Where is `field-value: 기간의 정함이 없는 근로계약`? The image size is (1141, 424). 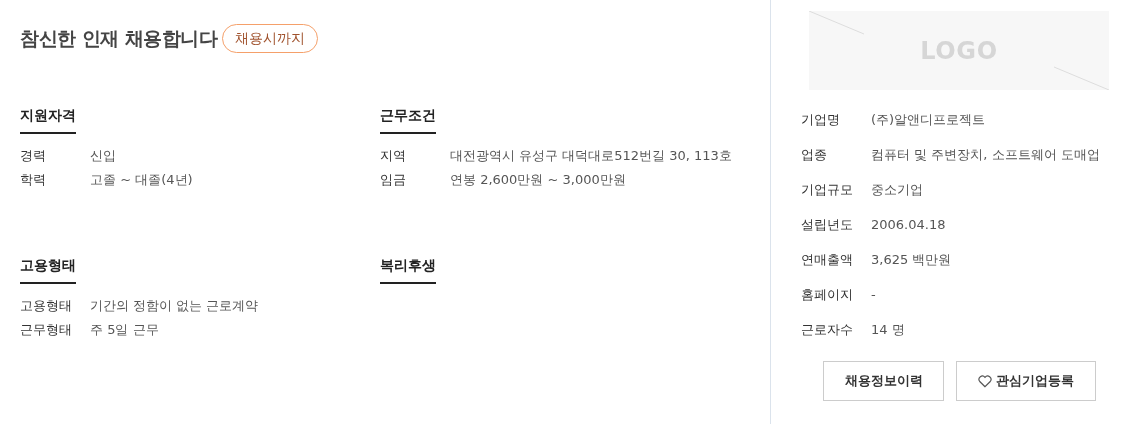 field-value: 기간의 정함이 없는 근로계약 is located at coordinates (174, 306).